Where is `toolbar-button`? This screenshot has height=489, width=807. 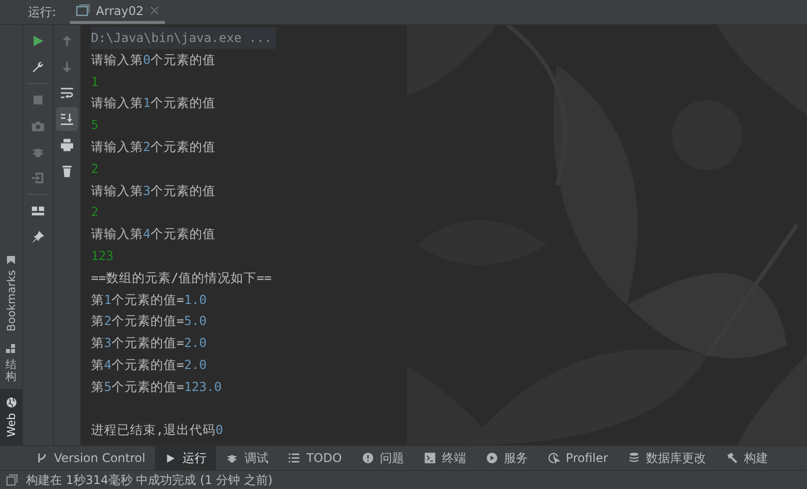
toolbar-button is located at coordinates (67, 119).